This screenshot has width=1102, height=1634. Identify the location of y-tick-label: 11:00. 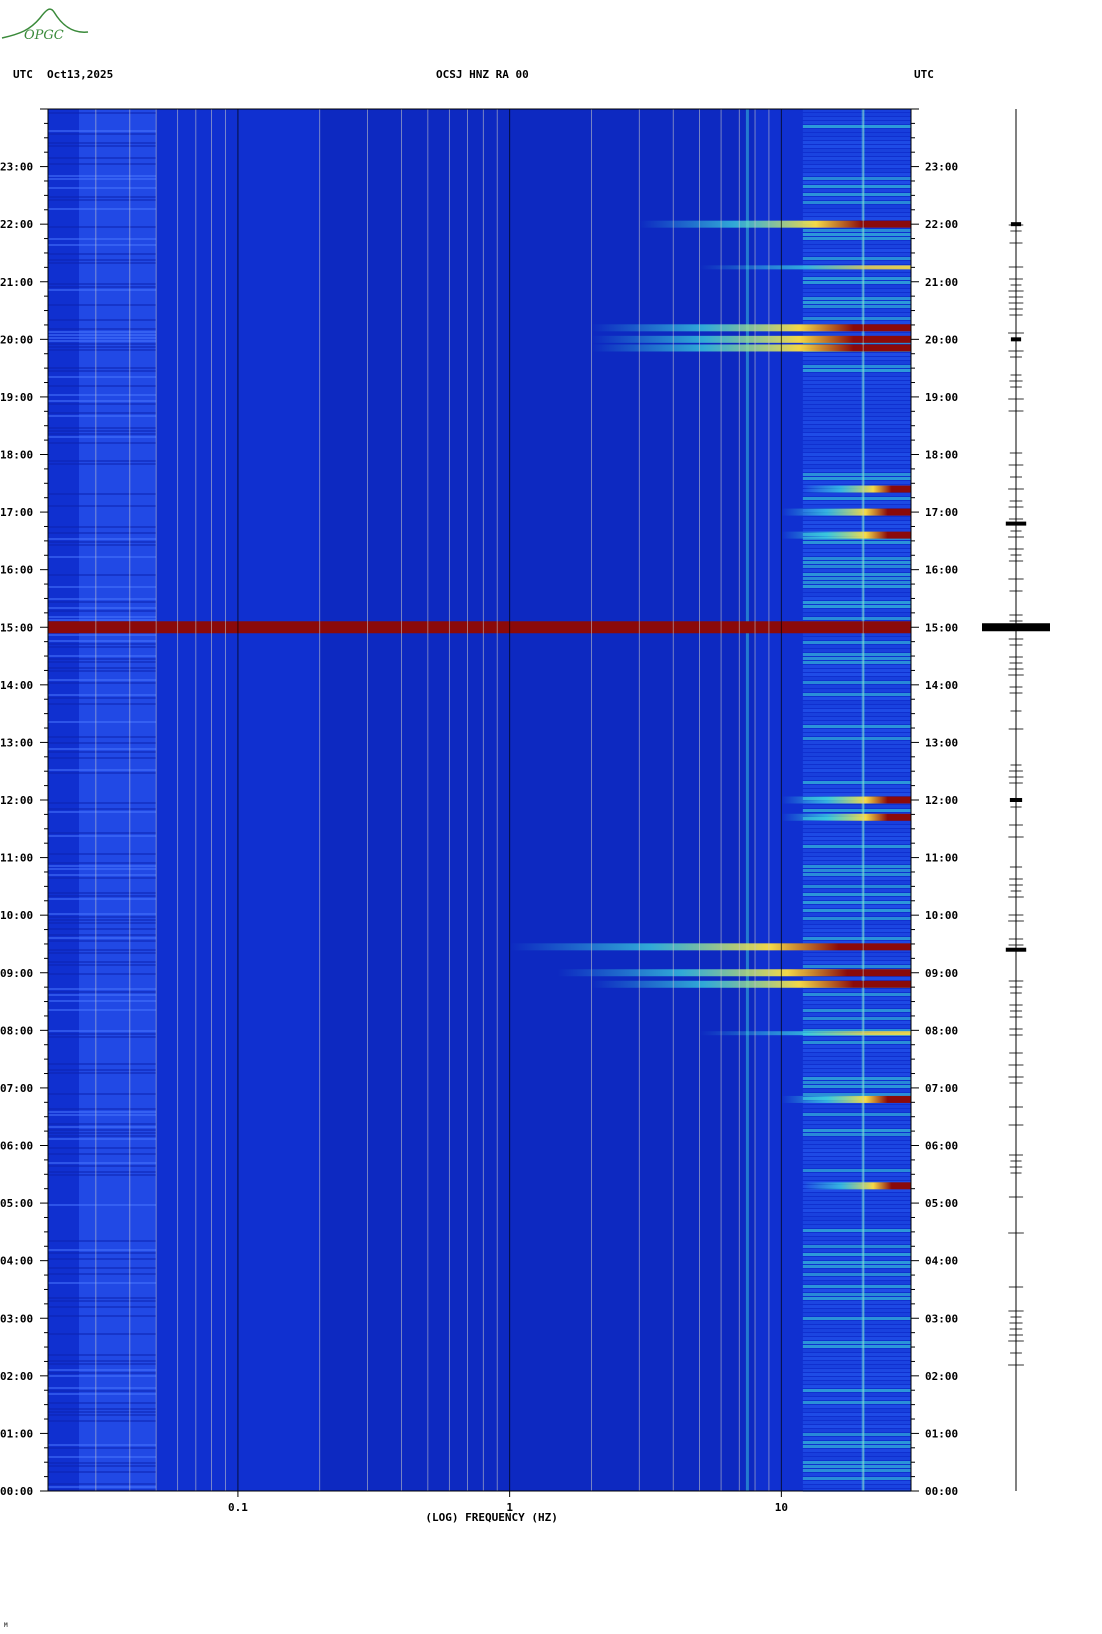
(16, 858).